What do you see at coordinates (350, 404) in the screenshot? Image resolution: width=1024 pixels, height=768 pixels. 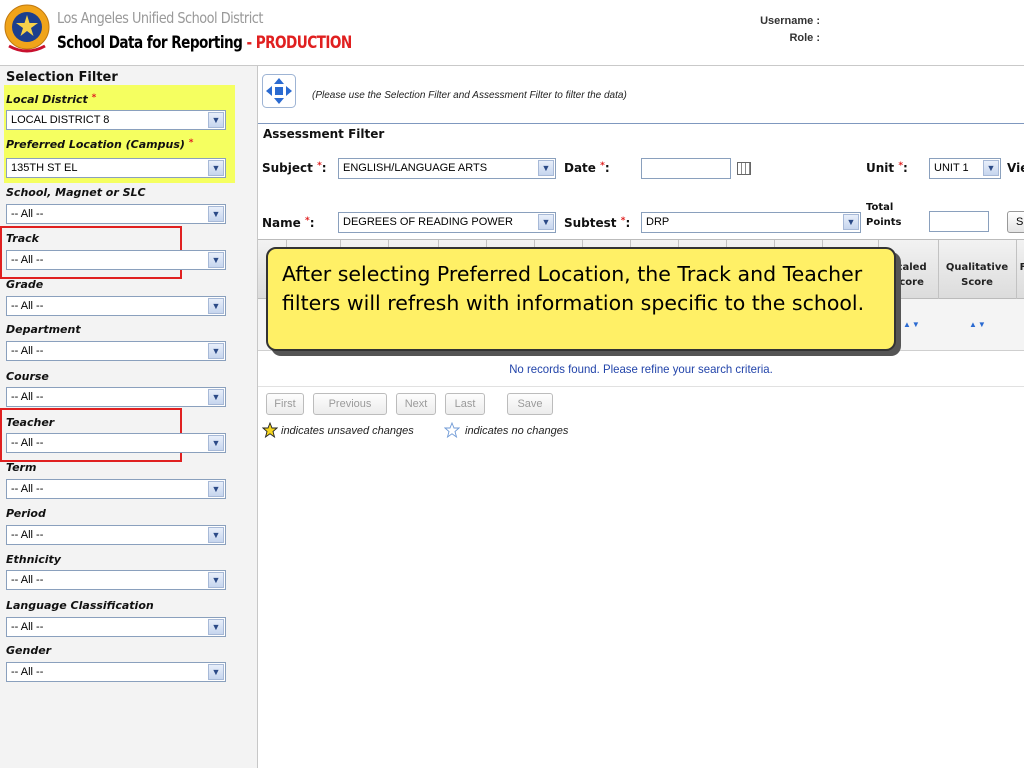 I see `previous-page-button: Previous` at bounding box center [350, 404].